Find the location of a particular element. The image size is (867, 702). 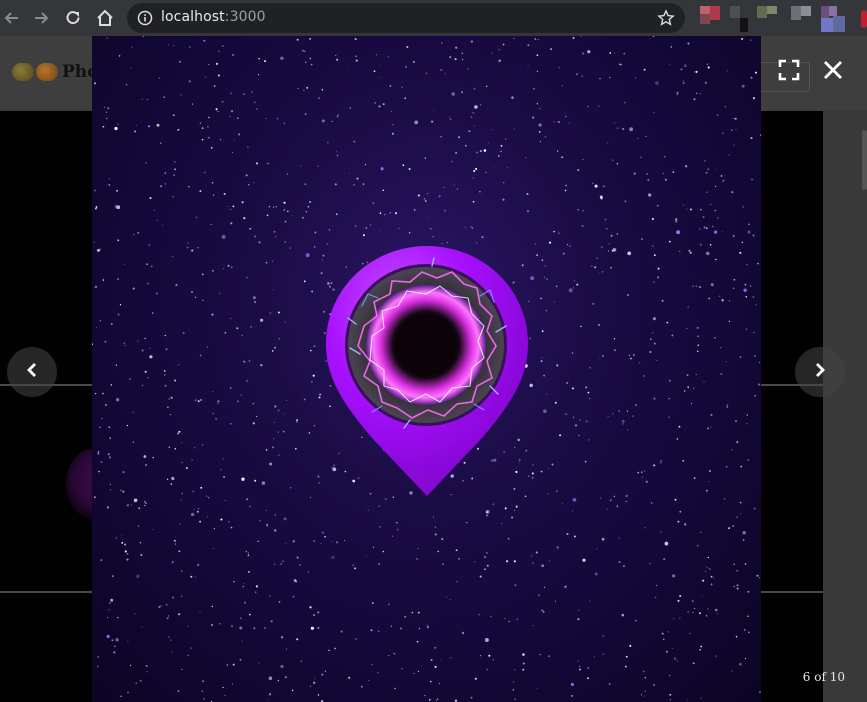

info-icon is located at coordinates (145, 20).